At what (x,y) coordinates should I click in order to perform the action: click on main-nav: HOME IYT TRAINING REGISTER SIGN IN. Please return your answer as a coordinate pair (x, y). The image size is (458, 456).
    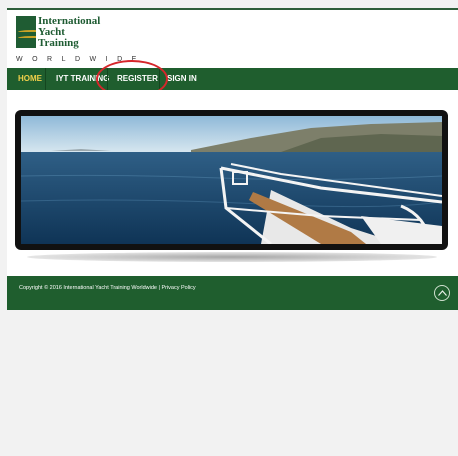
    Looking at the image, I should click on (232, 79).